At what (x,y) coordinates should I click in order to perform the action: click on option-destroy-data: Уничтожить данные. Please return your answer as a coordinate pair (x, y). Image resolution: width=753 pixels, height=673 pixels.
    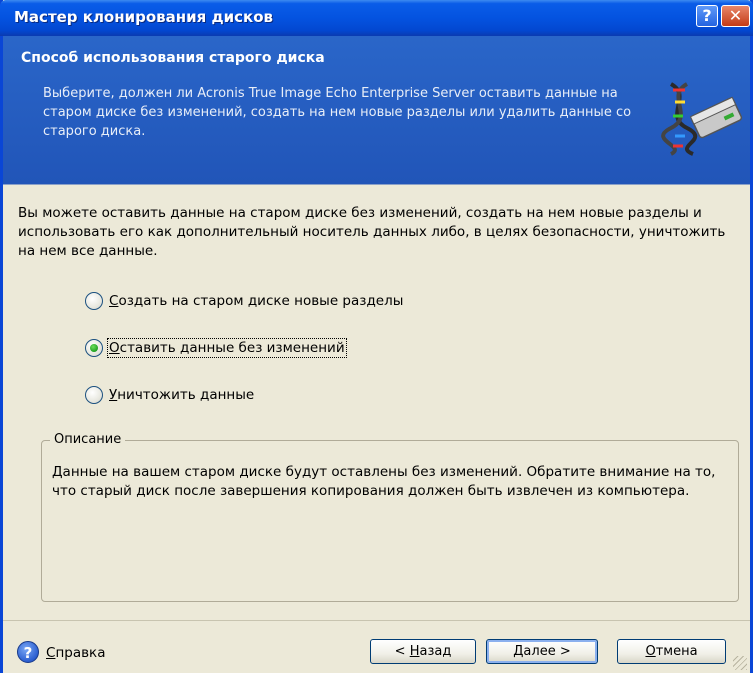
    Looking at the image, I should click on (169, 395).